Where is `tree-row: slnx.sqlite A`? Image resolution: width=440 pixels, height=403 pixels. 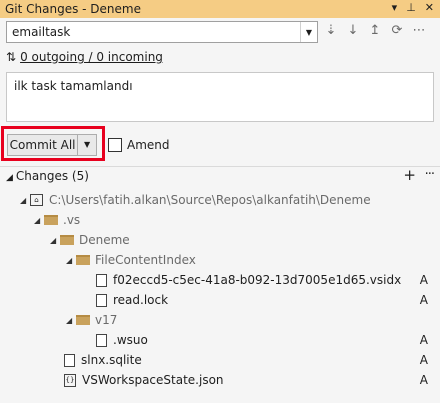 tree-row: slnx.sqlite A is located at coordinates (252, 360).